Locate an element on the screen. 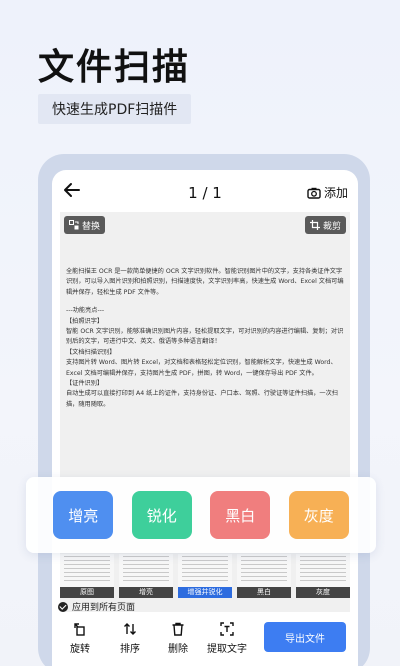  thumbnail-label: 灰度 is located at coordinates (323, 592).